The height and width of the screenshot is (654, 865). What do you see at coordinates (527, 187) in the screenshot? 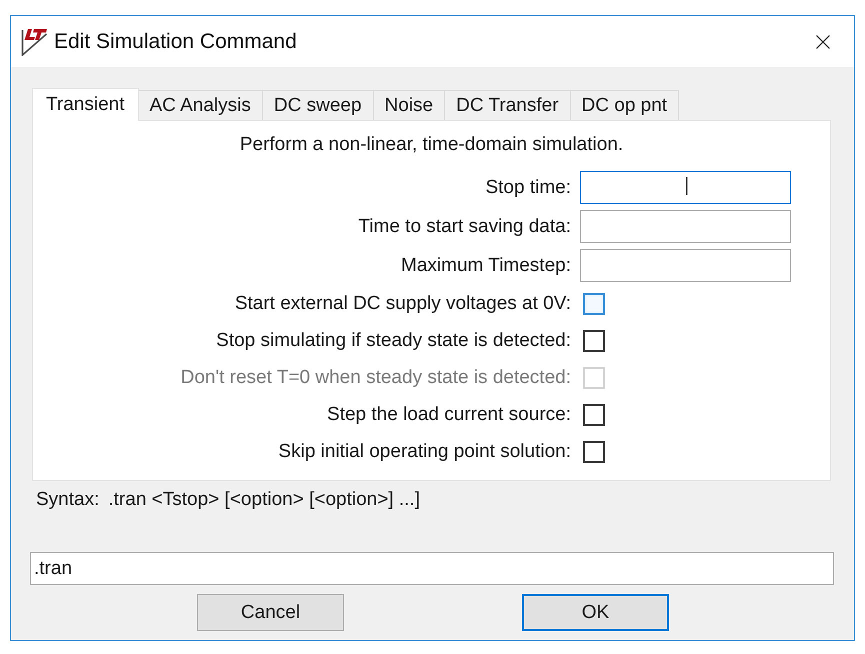
I see `field-label: Stop time:` at bounding box center [527, 187].